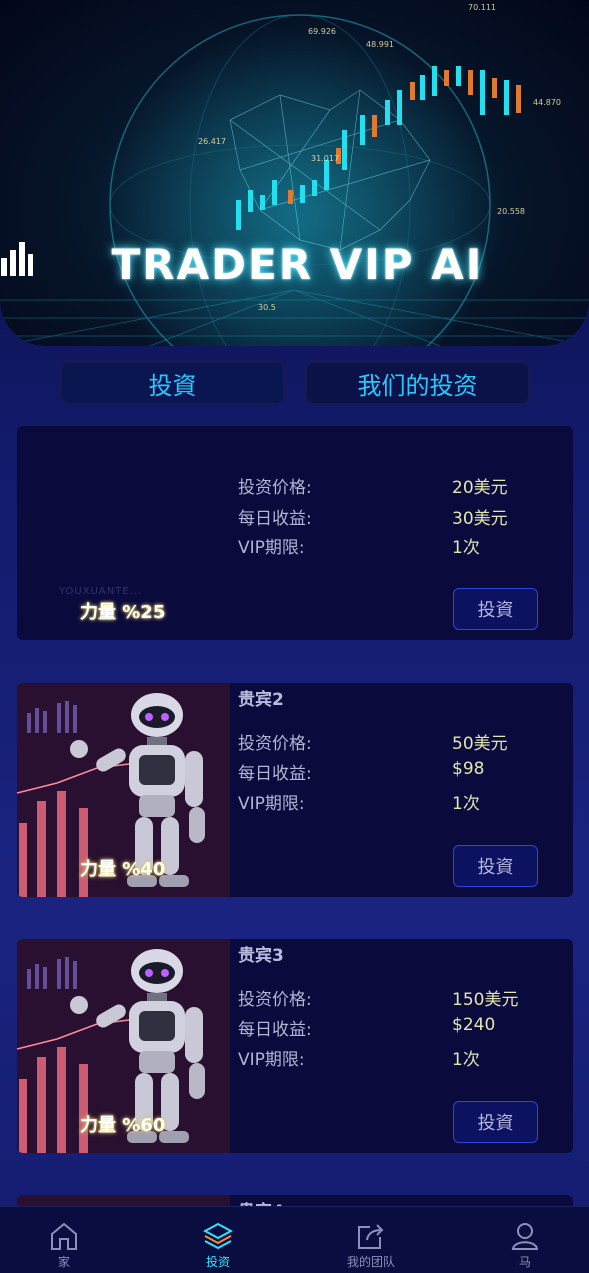  I want to click on tab-invest: 投資, so click(172, 383).